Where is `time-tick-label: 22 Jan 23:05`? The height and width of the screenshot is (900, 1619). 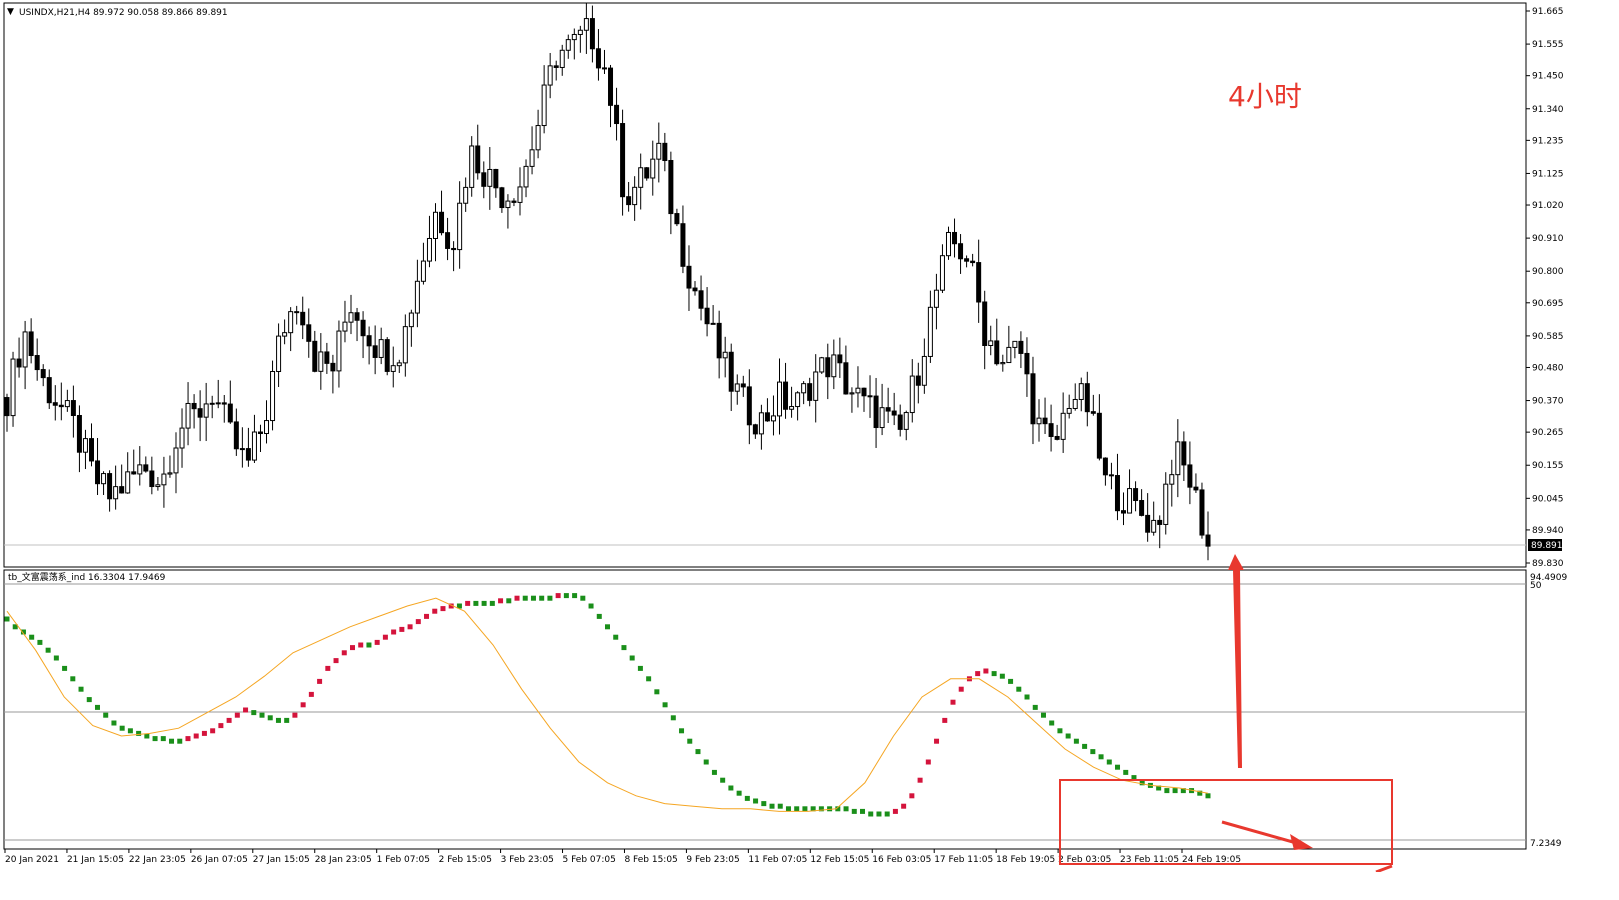
time-tick-label: 22 Jan 23:05 is located at coordinates (157, 860).